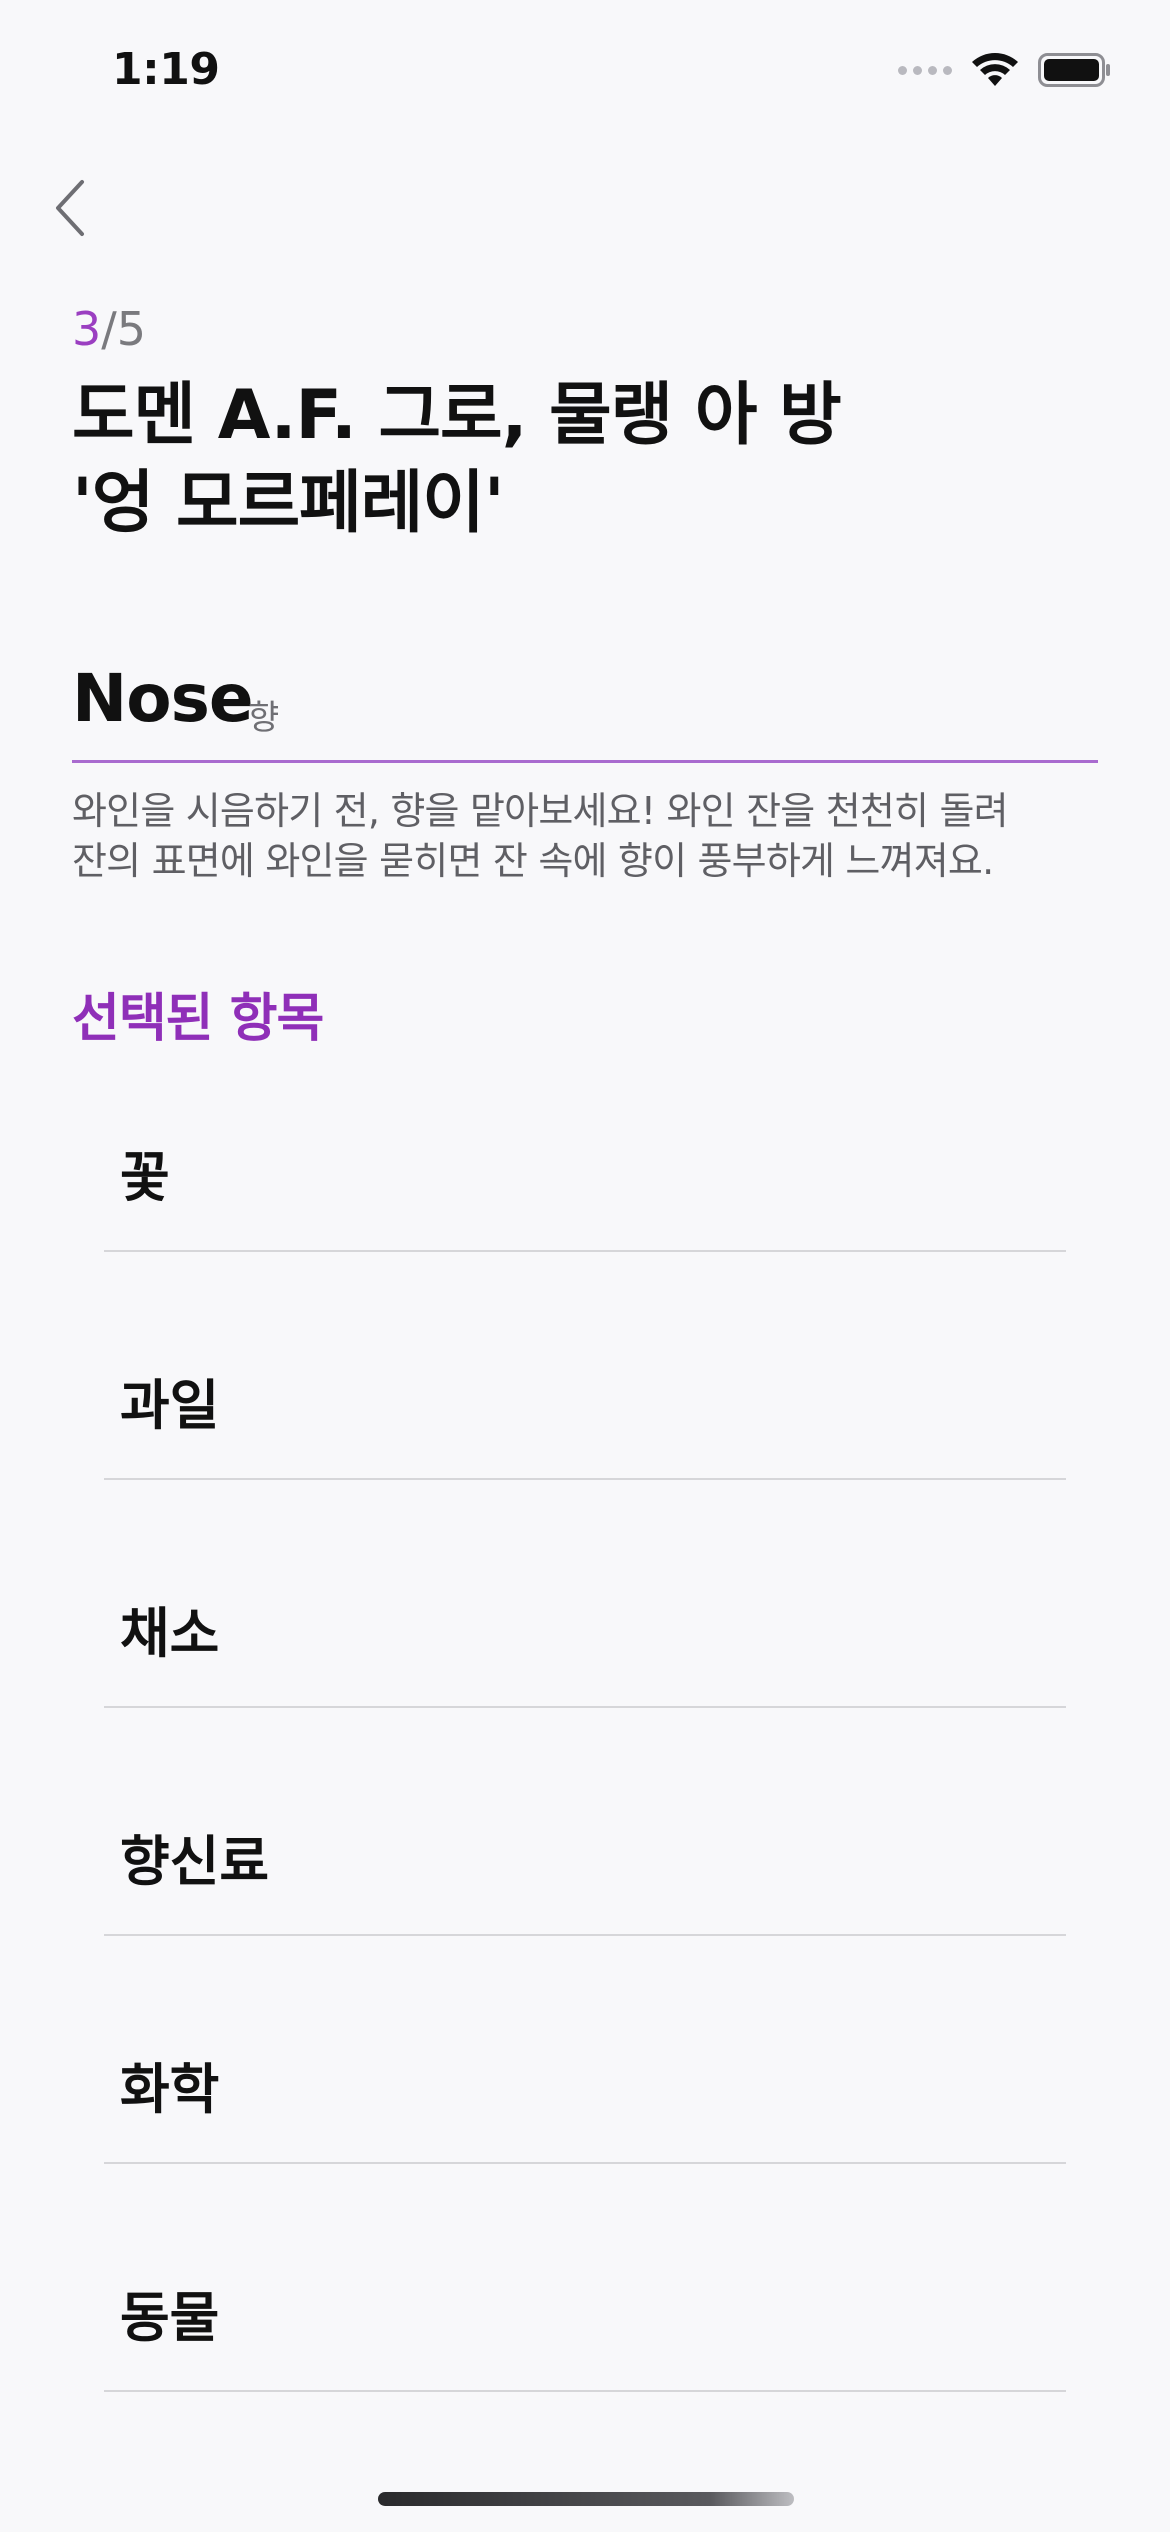 The image size is (1170, 2532). What do you see at coordinates (572, 460) in the screenshot?
I see `wine-title: 도멘 A.F. 그로, 물랭 아 방 '엉 모르페레이'` at bounding box center [572, 460].